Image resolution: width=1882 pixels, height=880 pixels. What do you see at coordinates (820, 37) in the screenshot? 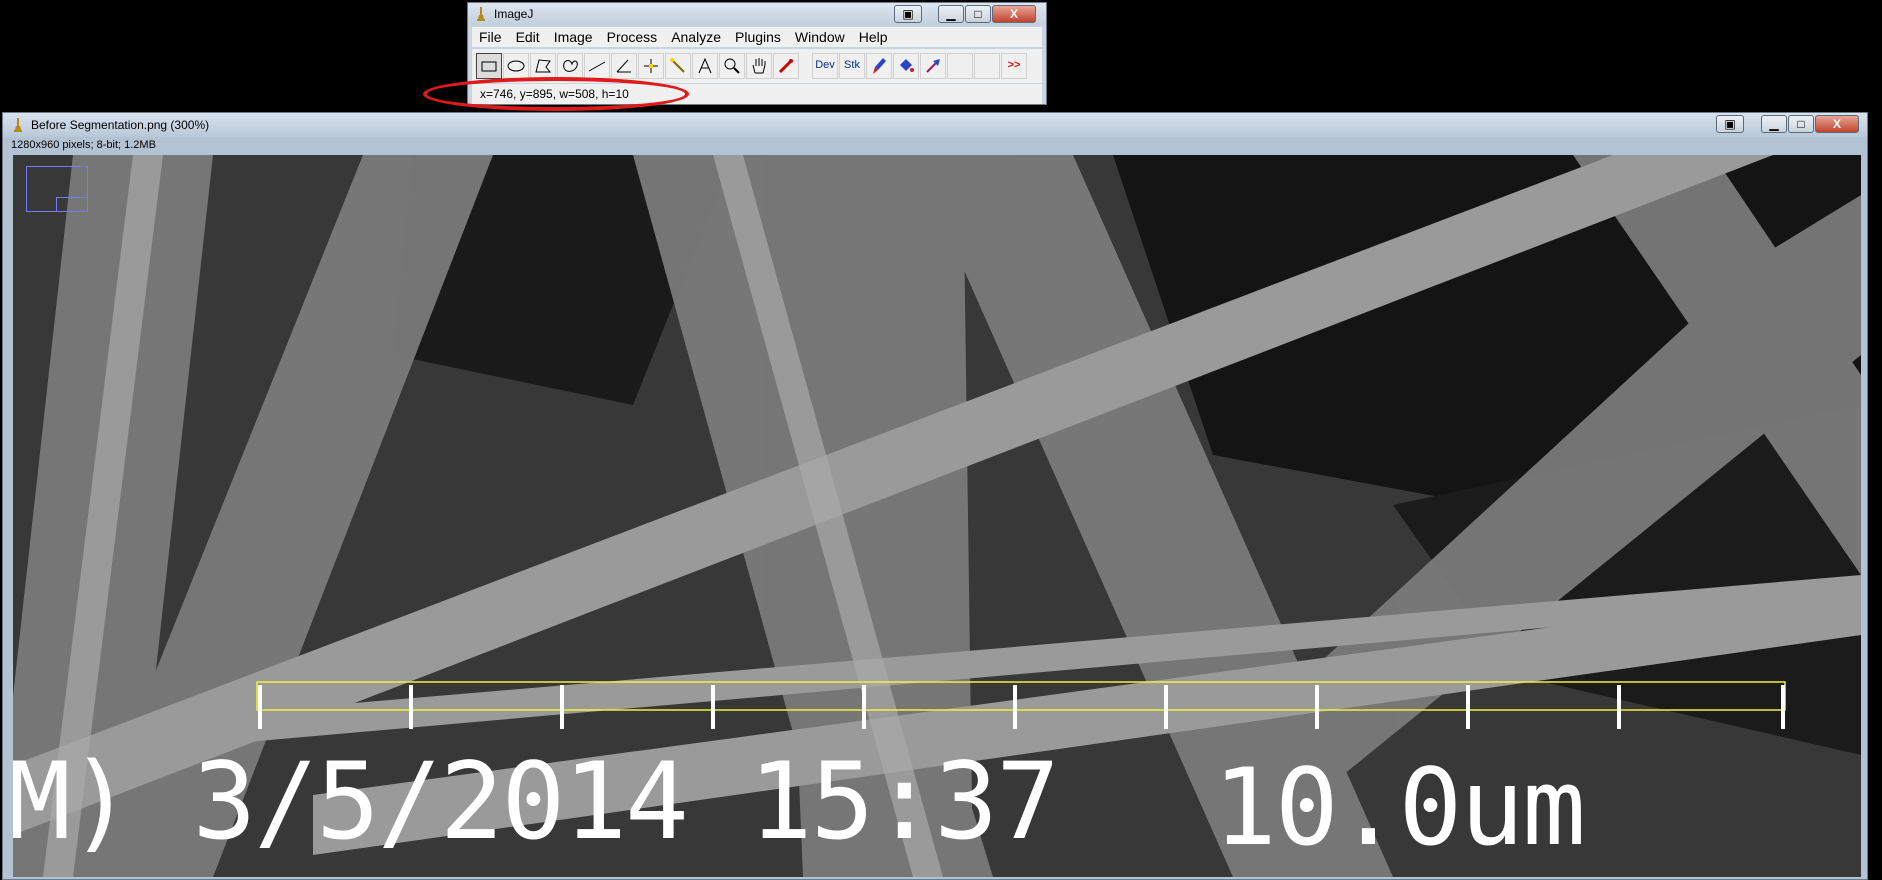
I see `menu-window: Window` at bounding box center [820, 37].